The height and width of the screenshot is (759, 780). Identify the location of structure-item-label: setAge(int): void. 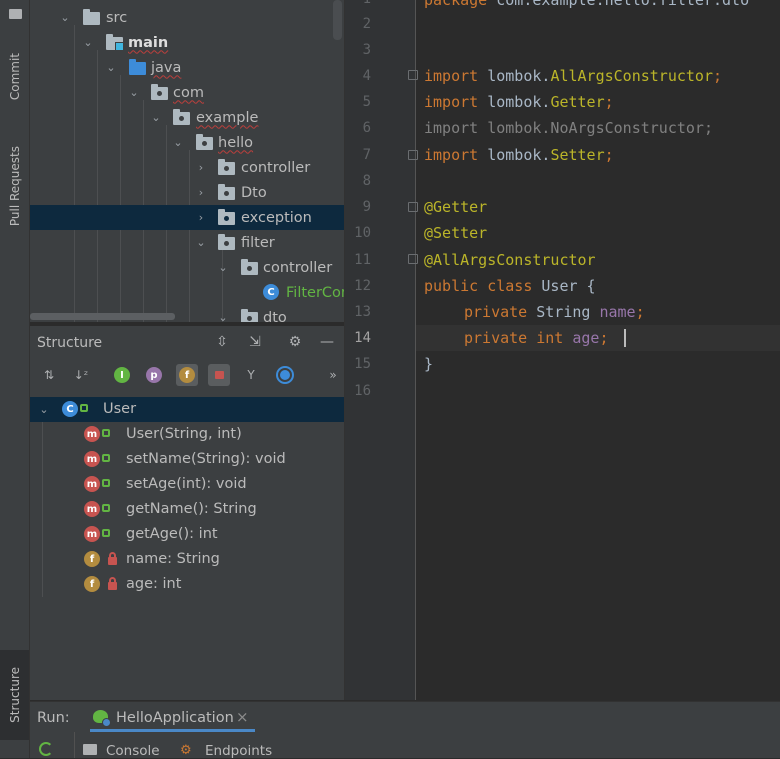
(186, 484).